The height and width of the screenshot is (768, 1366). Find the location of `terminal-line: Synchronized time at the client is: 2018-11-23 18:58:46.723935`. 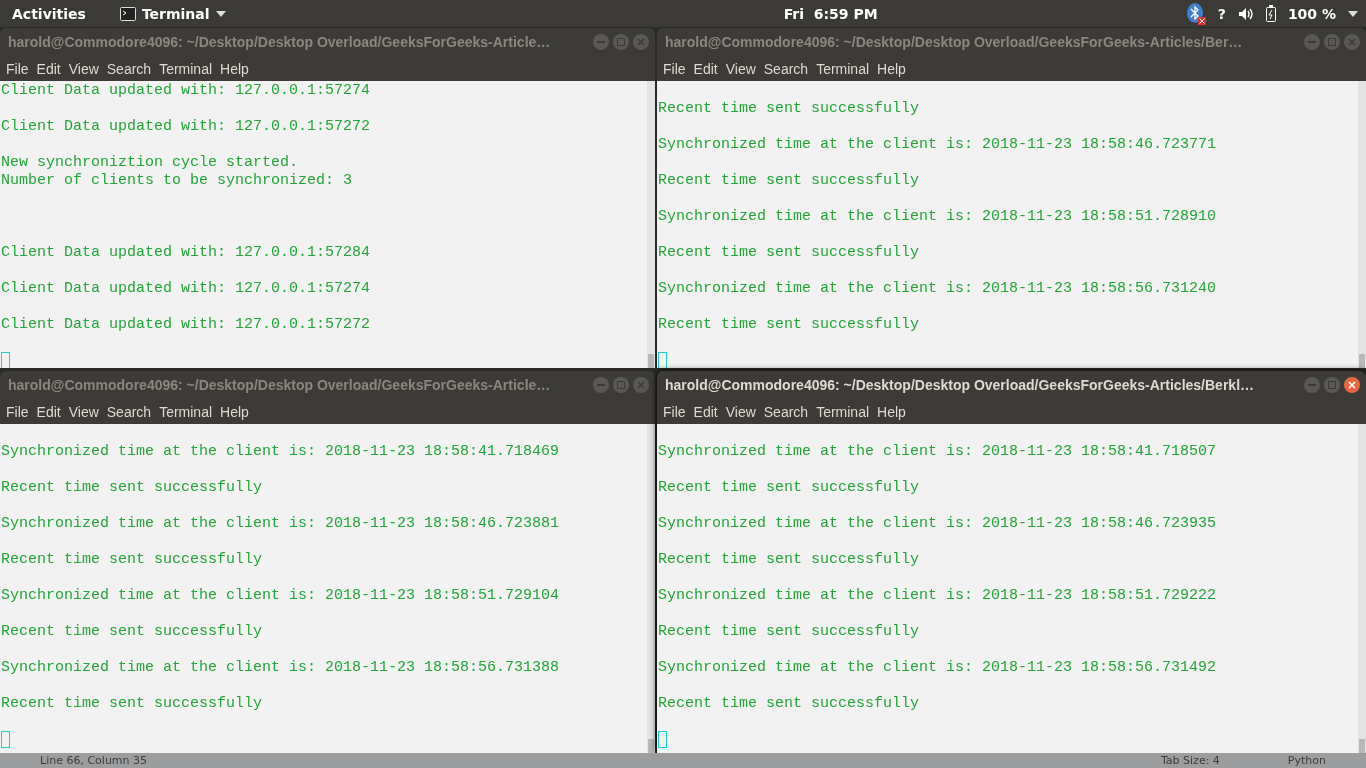

terminal-line: Synchronized time at the client is: 2018-11-23 18:58:46.723935 is located at coordinates (938, 524).